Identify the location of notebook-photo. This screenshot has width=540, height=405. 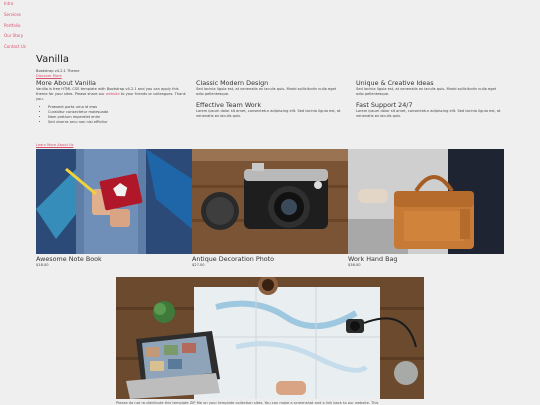
(114, 201).